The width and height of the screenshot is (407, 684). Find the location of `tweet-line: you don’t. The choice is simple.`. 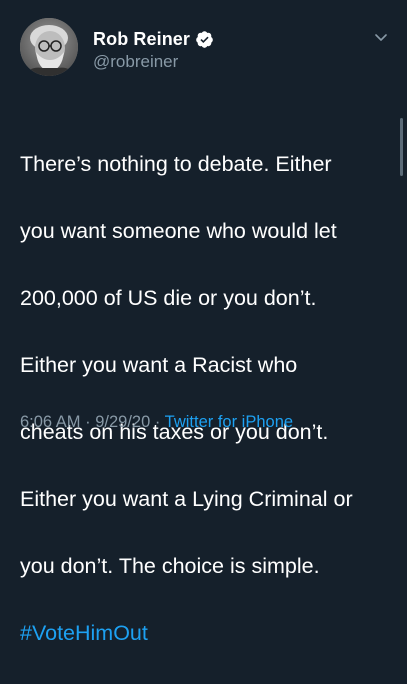

tweet-line: you don’t. The choice is simple. is located at coordinates (170, 565).